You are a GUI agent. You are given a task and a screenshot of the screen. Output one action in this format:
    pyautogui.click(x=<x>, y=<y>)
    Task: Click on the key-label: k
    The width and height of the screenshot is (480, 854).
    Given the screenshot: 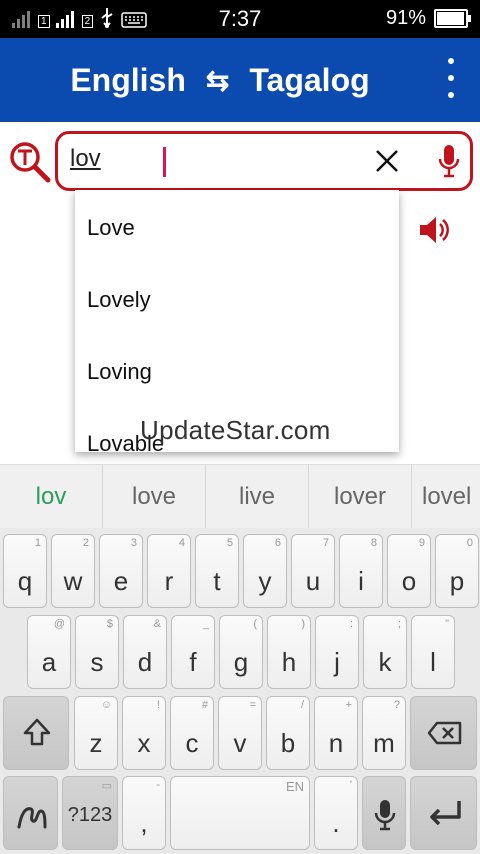 What is the action you would take?
    pyautogui.click(x=385, y=662)
    